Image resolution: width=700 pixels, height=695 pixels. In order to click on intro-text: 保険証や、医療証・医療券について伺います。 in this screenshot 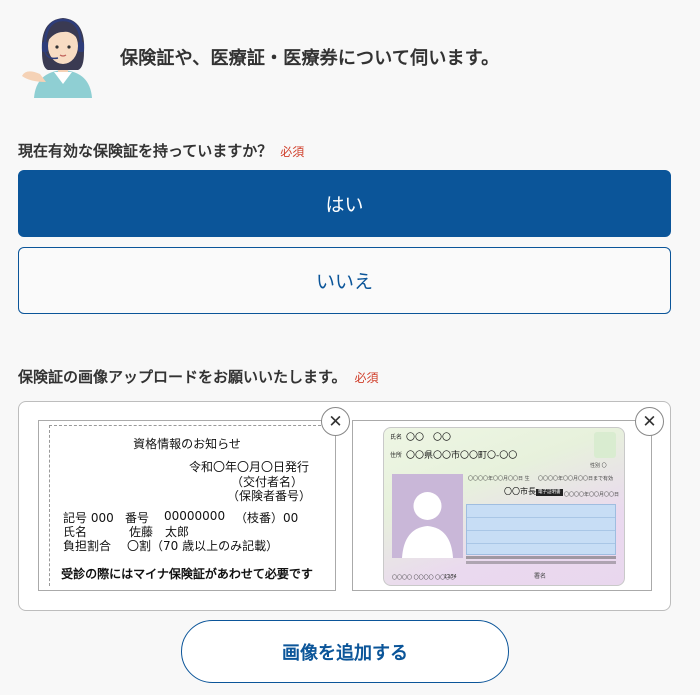, I will do `click(310, 58)`.